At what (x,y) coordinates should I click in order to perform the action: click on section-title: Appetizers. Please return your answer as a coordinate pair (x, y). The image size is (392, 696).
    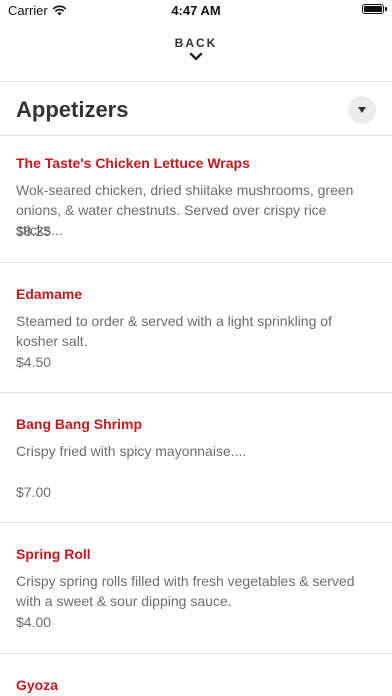
    Looking at the image, I should click on (72, 109).